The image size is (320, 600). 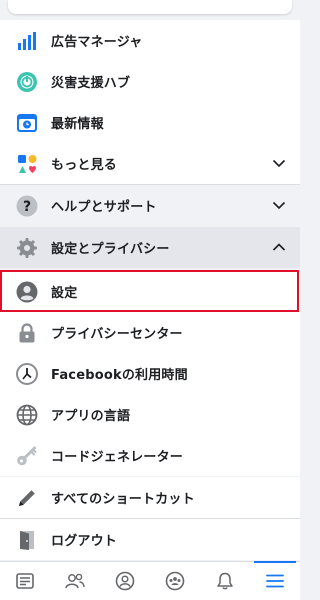 I want to click on shapes-icon, so click(x=27, y=164).